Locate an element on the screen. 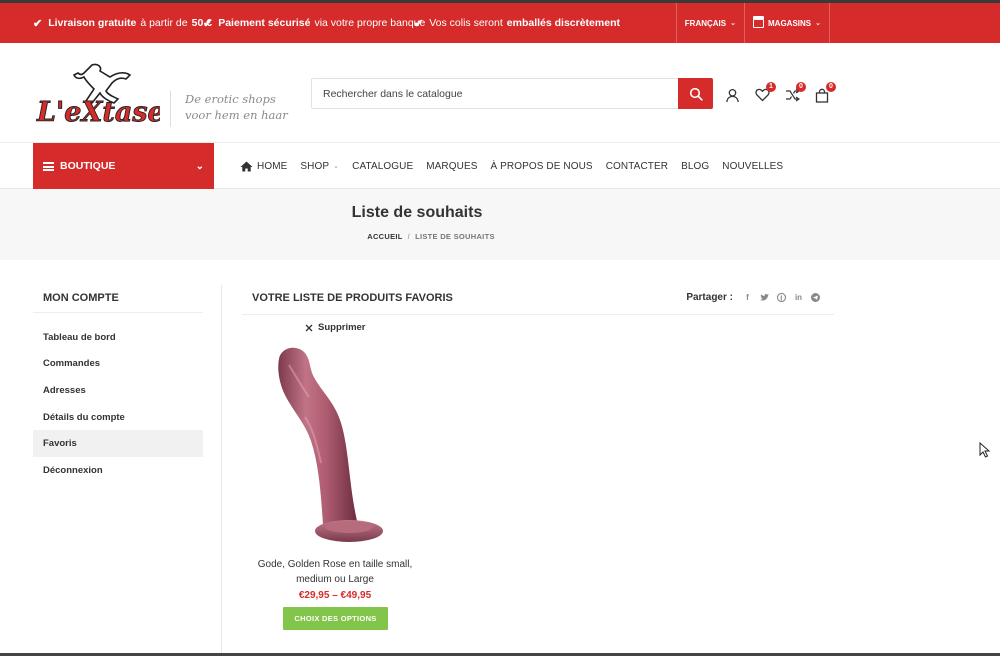 The width and height of the screenshot is (1000, 656). select-options-button: CHOIX DES OPTIONS is located at coordinates (335, 618).